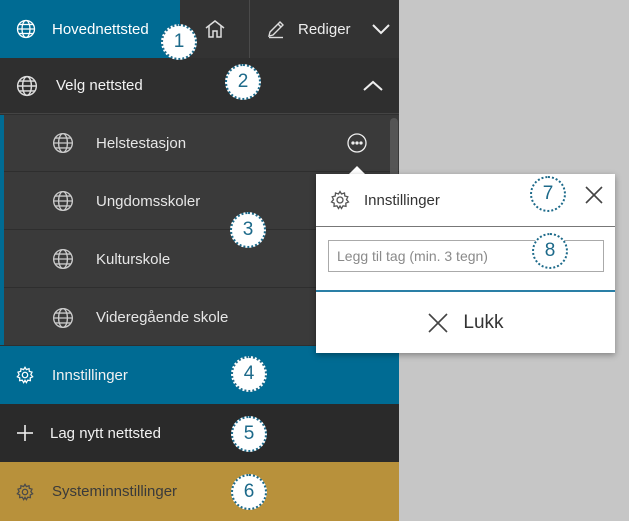 The width and height of the screenshot is (629, 521). I want to click on pencil-icon, so click(276, 29).